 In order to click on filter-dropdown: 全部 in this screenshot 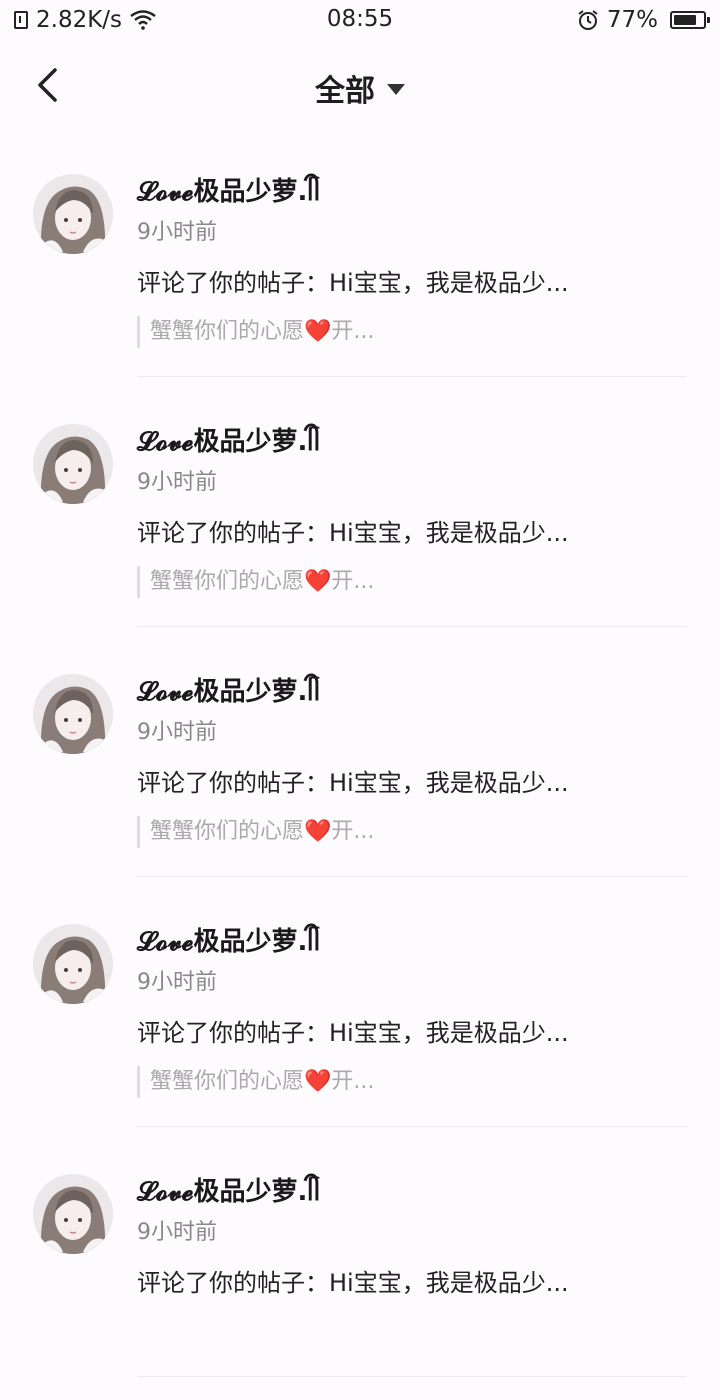, I will do `click(360, 88)`.